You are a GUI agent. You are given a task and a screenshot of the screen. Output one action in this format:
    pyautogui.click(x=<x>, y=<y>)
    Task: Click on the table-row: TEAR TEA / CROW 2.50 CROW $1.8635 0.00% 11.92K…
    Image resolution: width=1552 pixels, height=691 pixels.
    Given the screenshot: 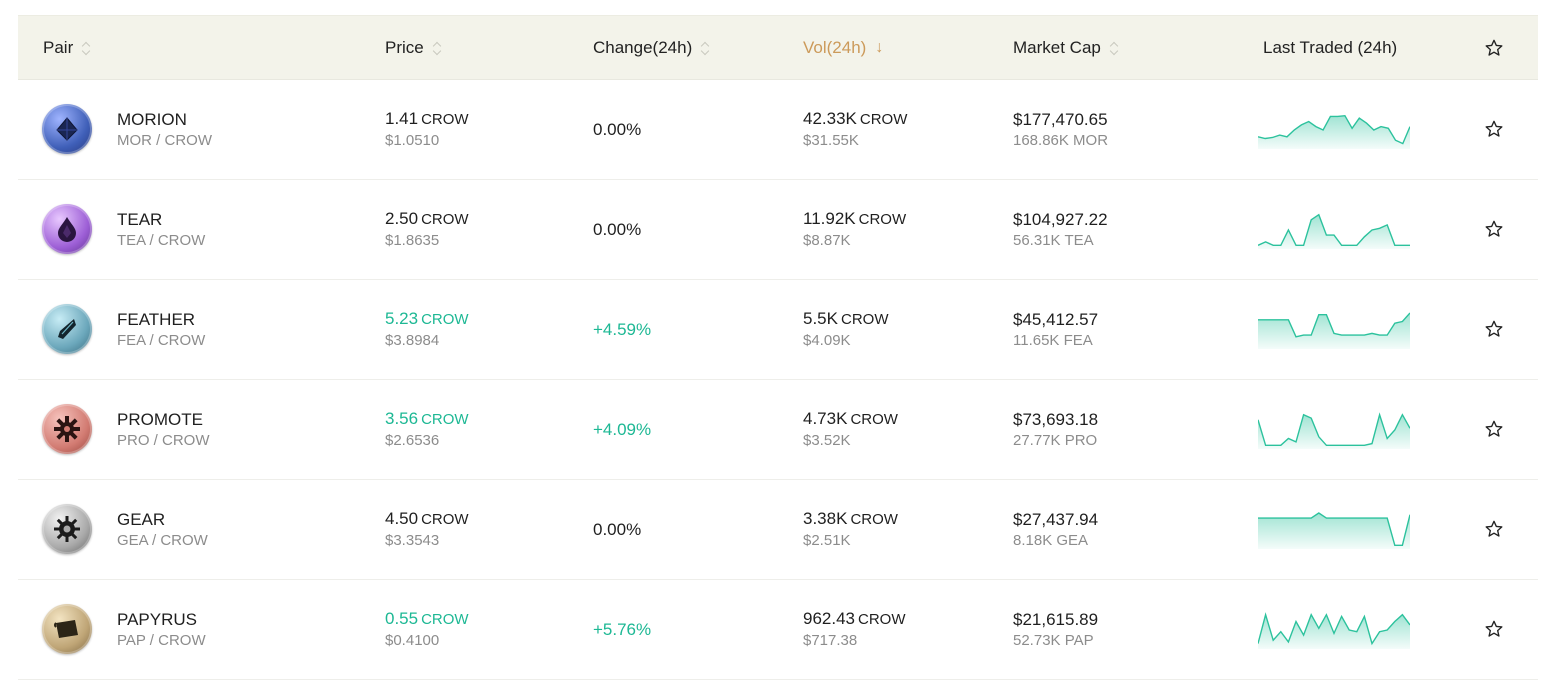 What is the action you would take?
    pyautogui.click(x=778, y=230)
    